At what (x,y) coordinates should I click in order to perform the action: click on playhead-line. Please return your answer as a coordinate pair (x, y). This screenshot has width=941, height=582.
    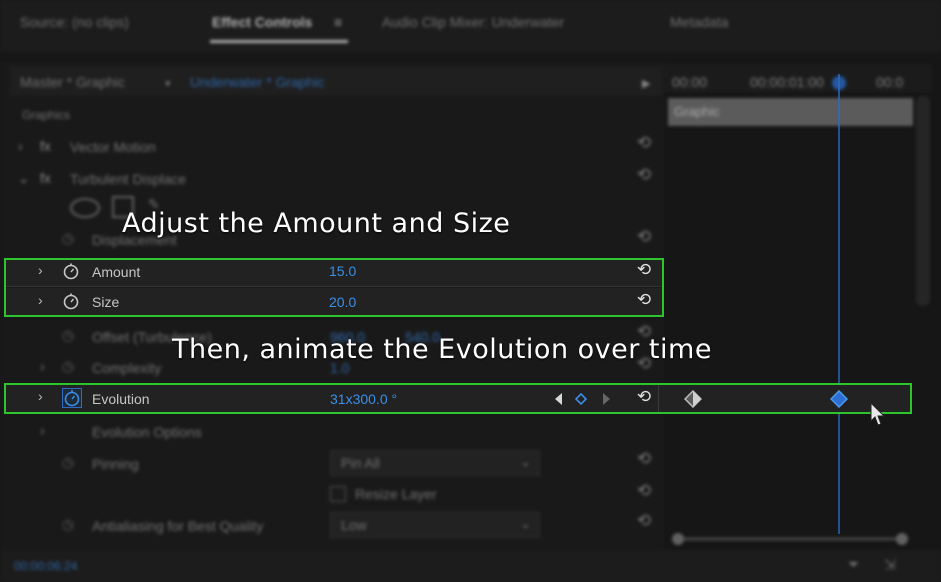
    Looking at the image, I should click on (839, 304).